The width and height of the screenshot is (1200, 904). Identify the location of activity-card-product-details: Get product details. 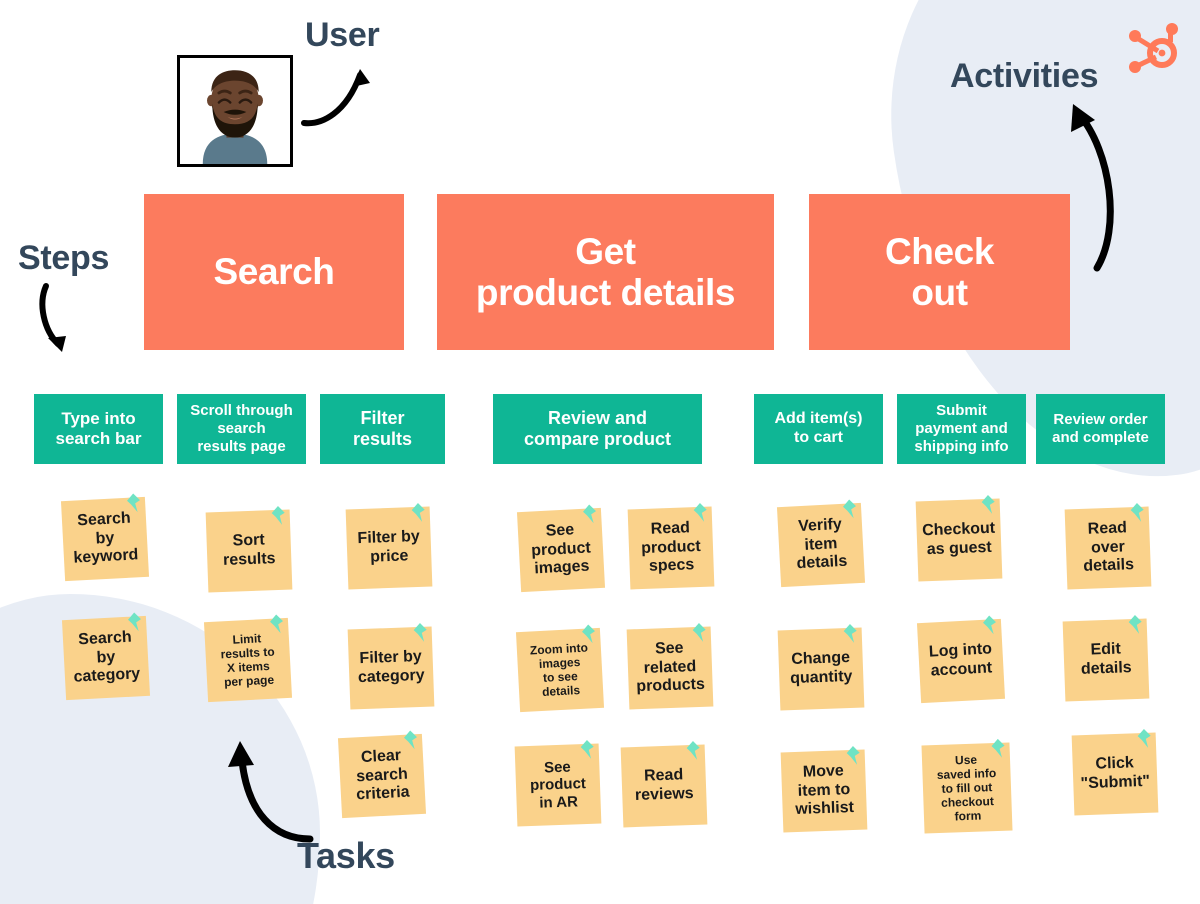
(605, 272).